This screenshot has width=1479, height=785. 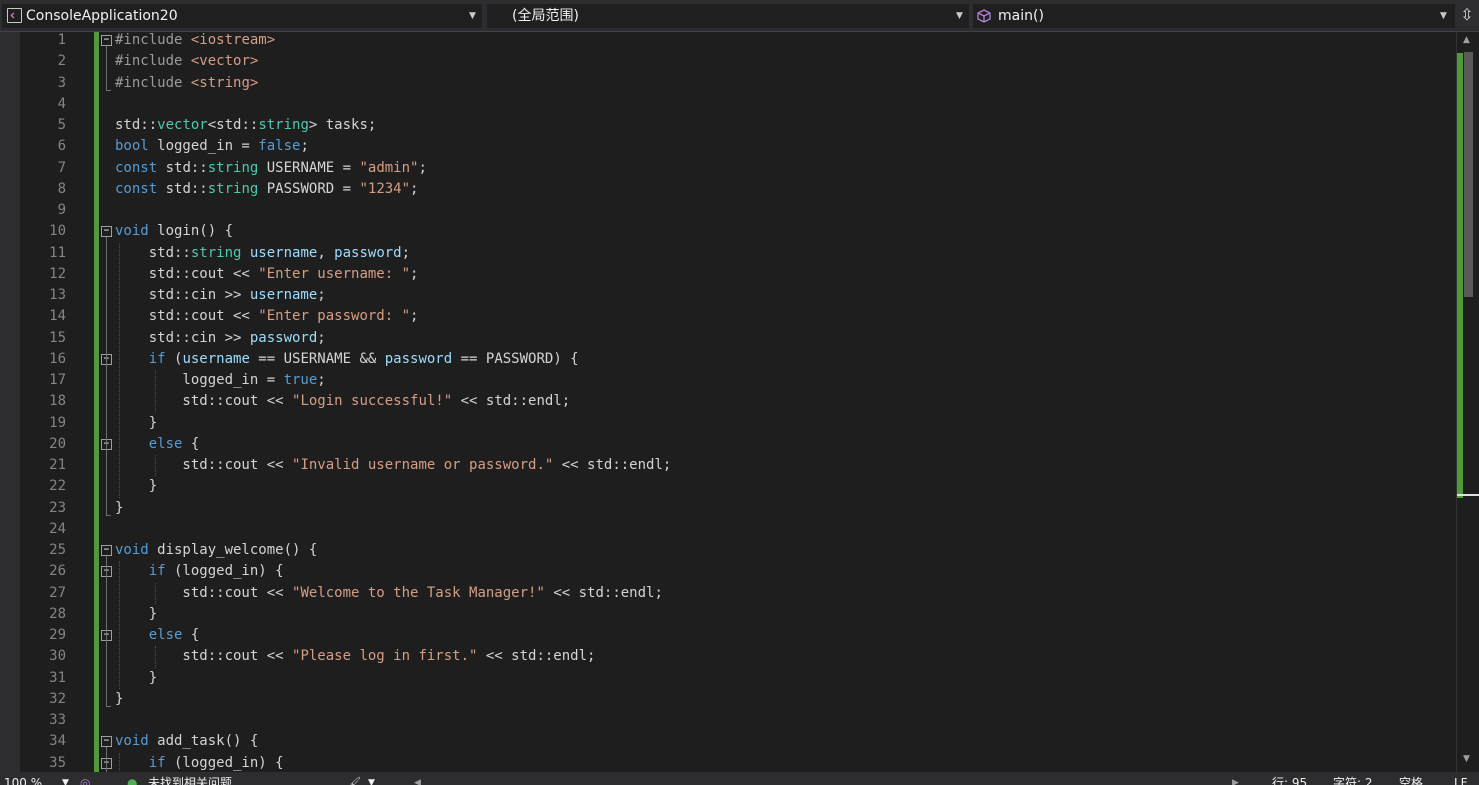 What do you see at coordinates (61, 40) in the screenshot?
I see `line-number: 1` at bounding box center [61, 40].